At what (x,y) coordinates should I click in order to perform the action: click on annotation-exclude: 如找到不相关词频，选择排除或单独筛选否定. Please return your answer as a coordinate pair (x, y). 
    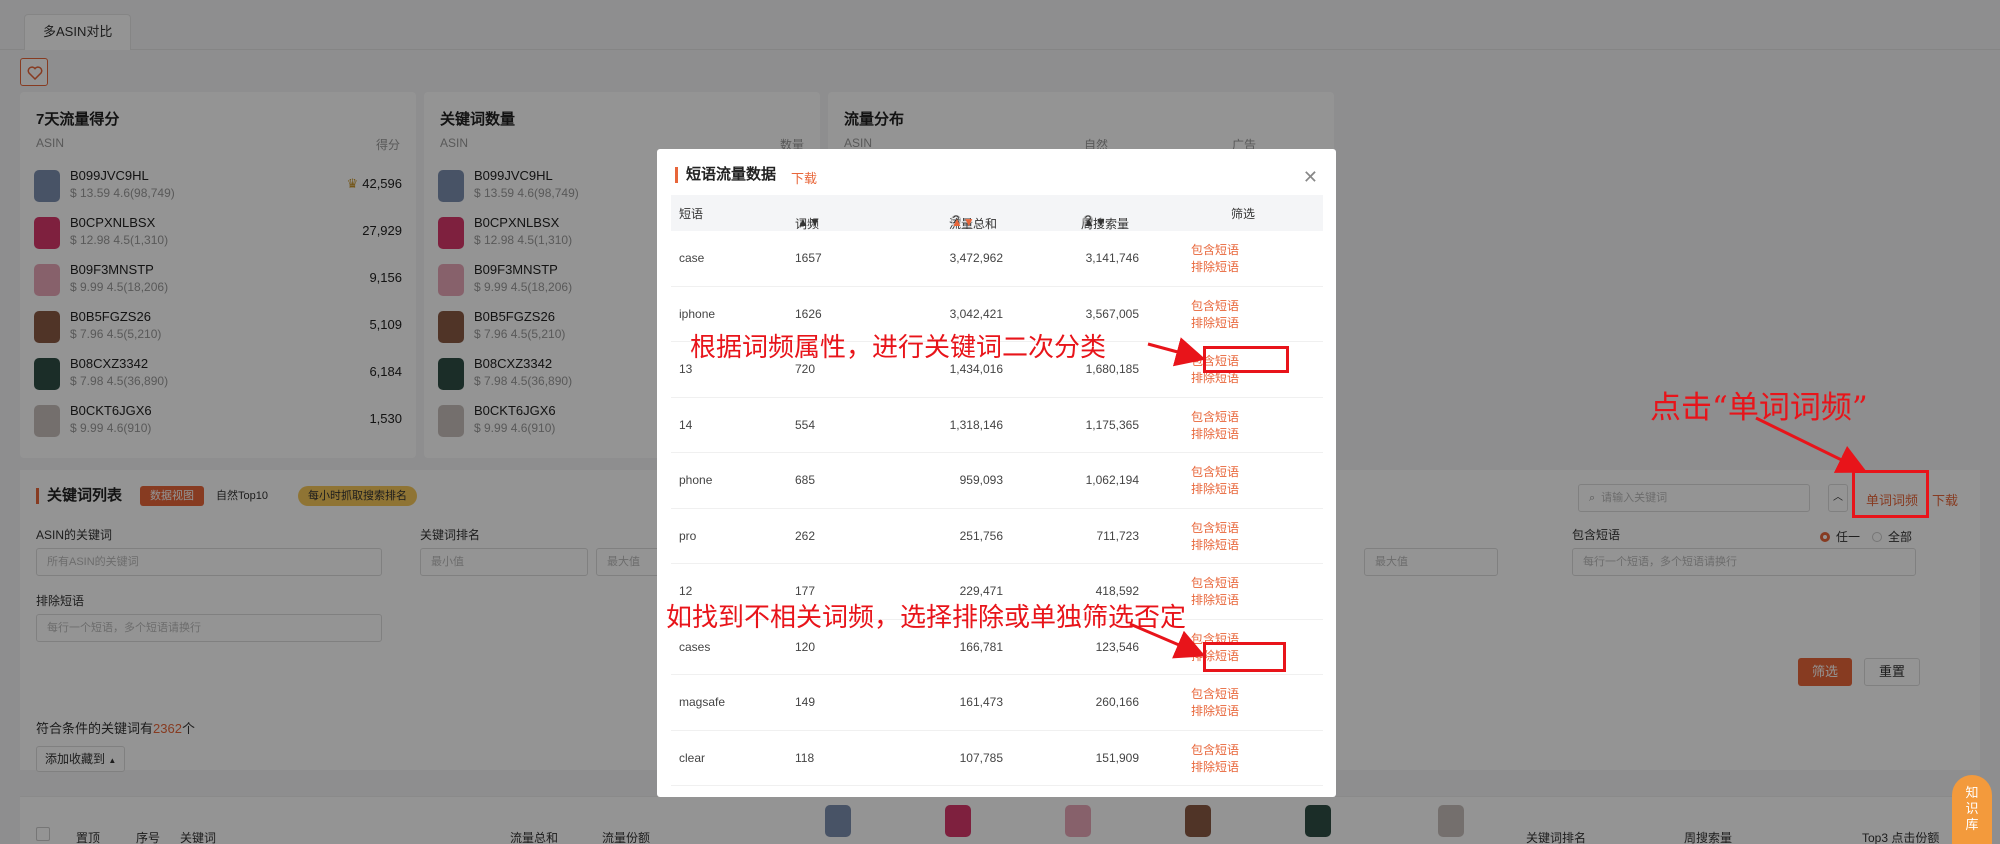
    Looking at the image, I should click on (926, 618).